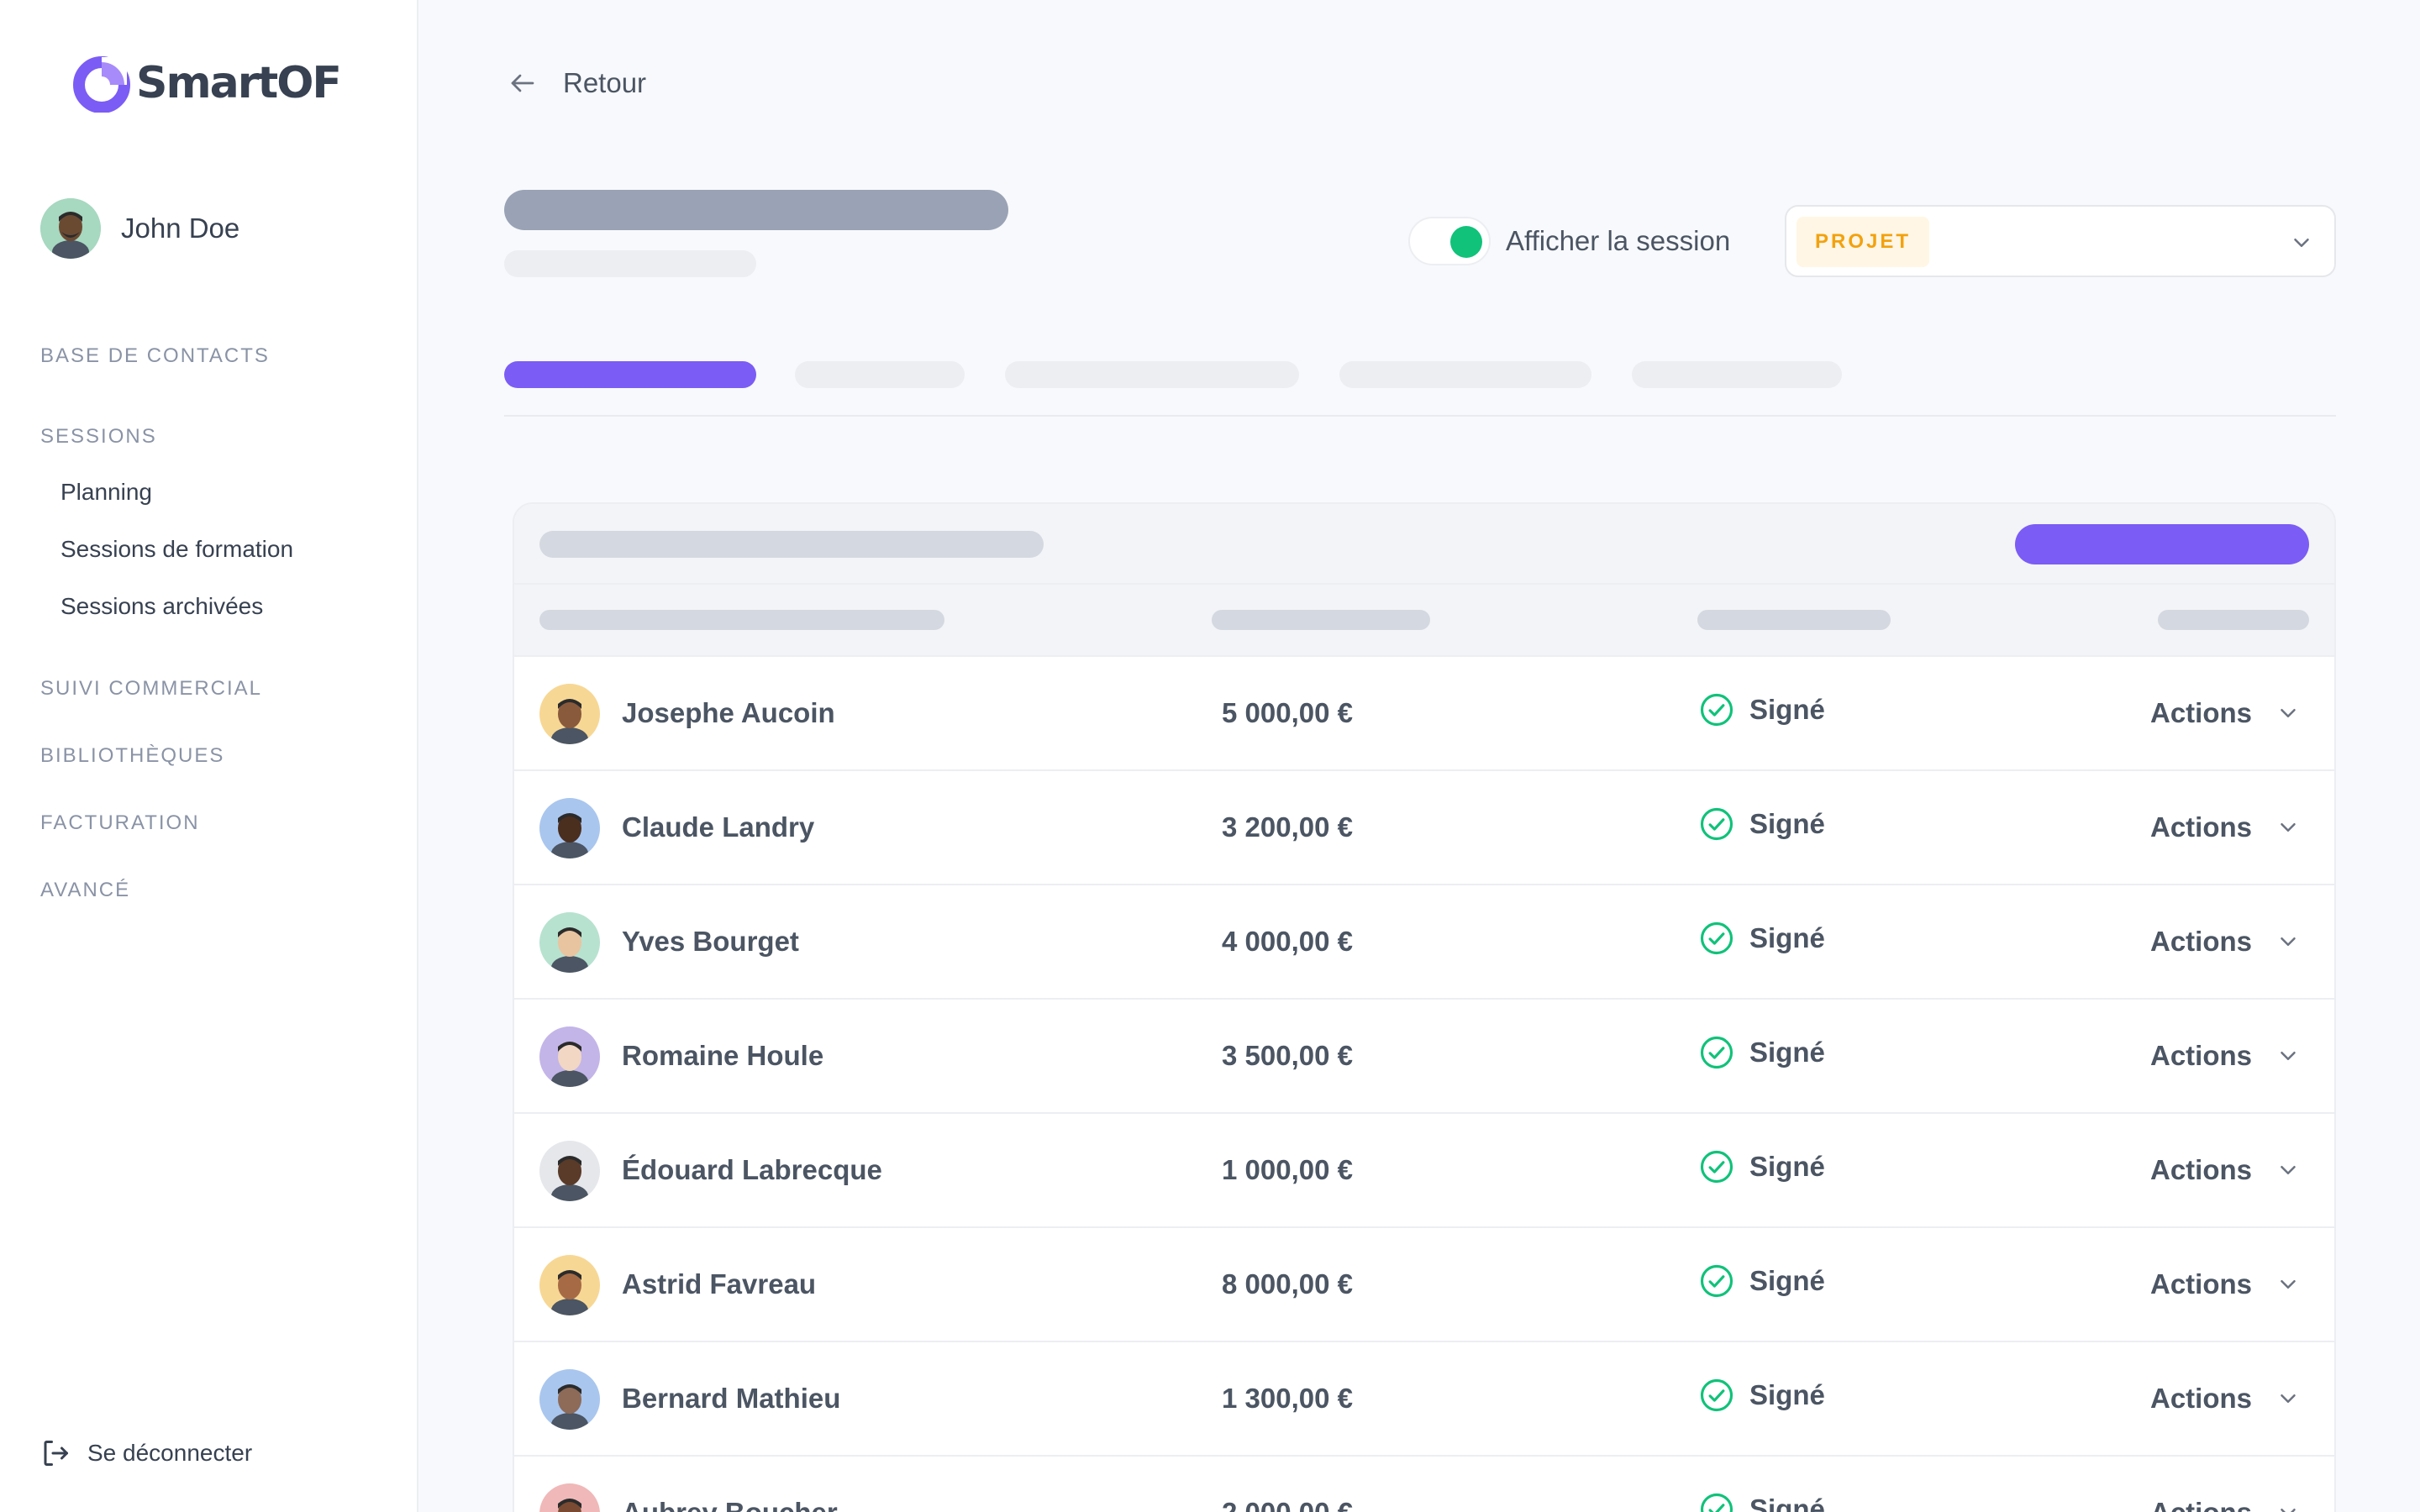 Image resolution: width=2420 pixels, height=1512 pixels. Describe the element at coordinates (732, 1398) in the screenshot. I see `participant-name: Bernard Mathieu` at that location.